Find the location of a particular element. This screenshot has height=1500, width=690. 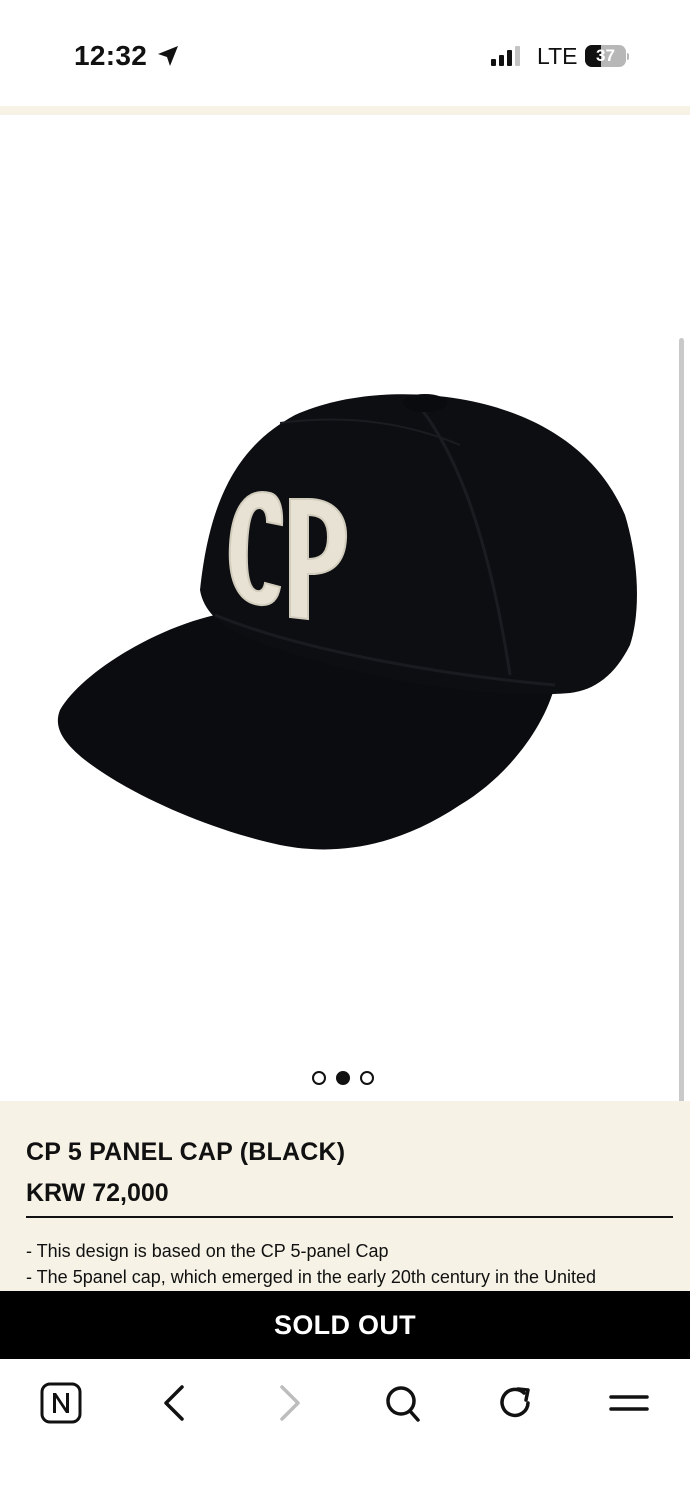

search-button is located at coordinates (403, 1403).